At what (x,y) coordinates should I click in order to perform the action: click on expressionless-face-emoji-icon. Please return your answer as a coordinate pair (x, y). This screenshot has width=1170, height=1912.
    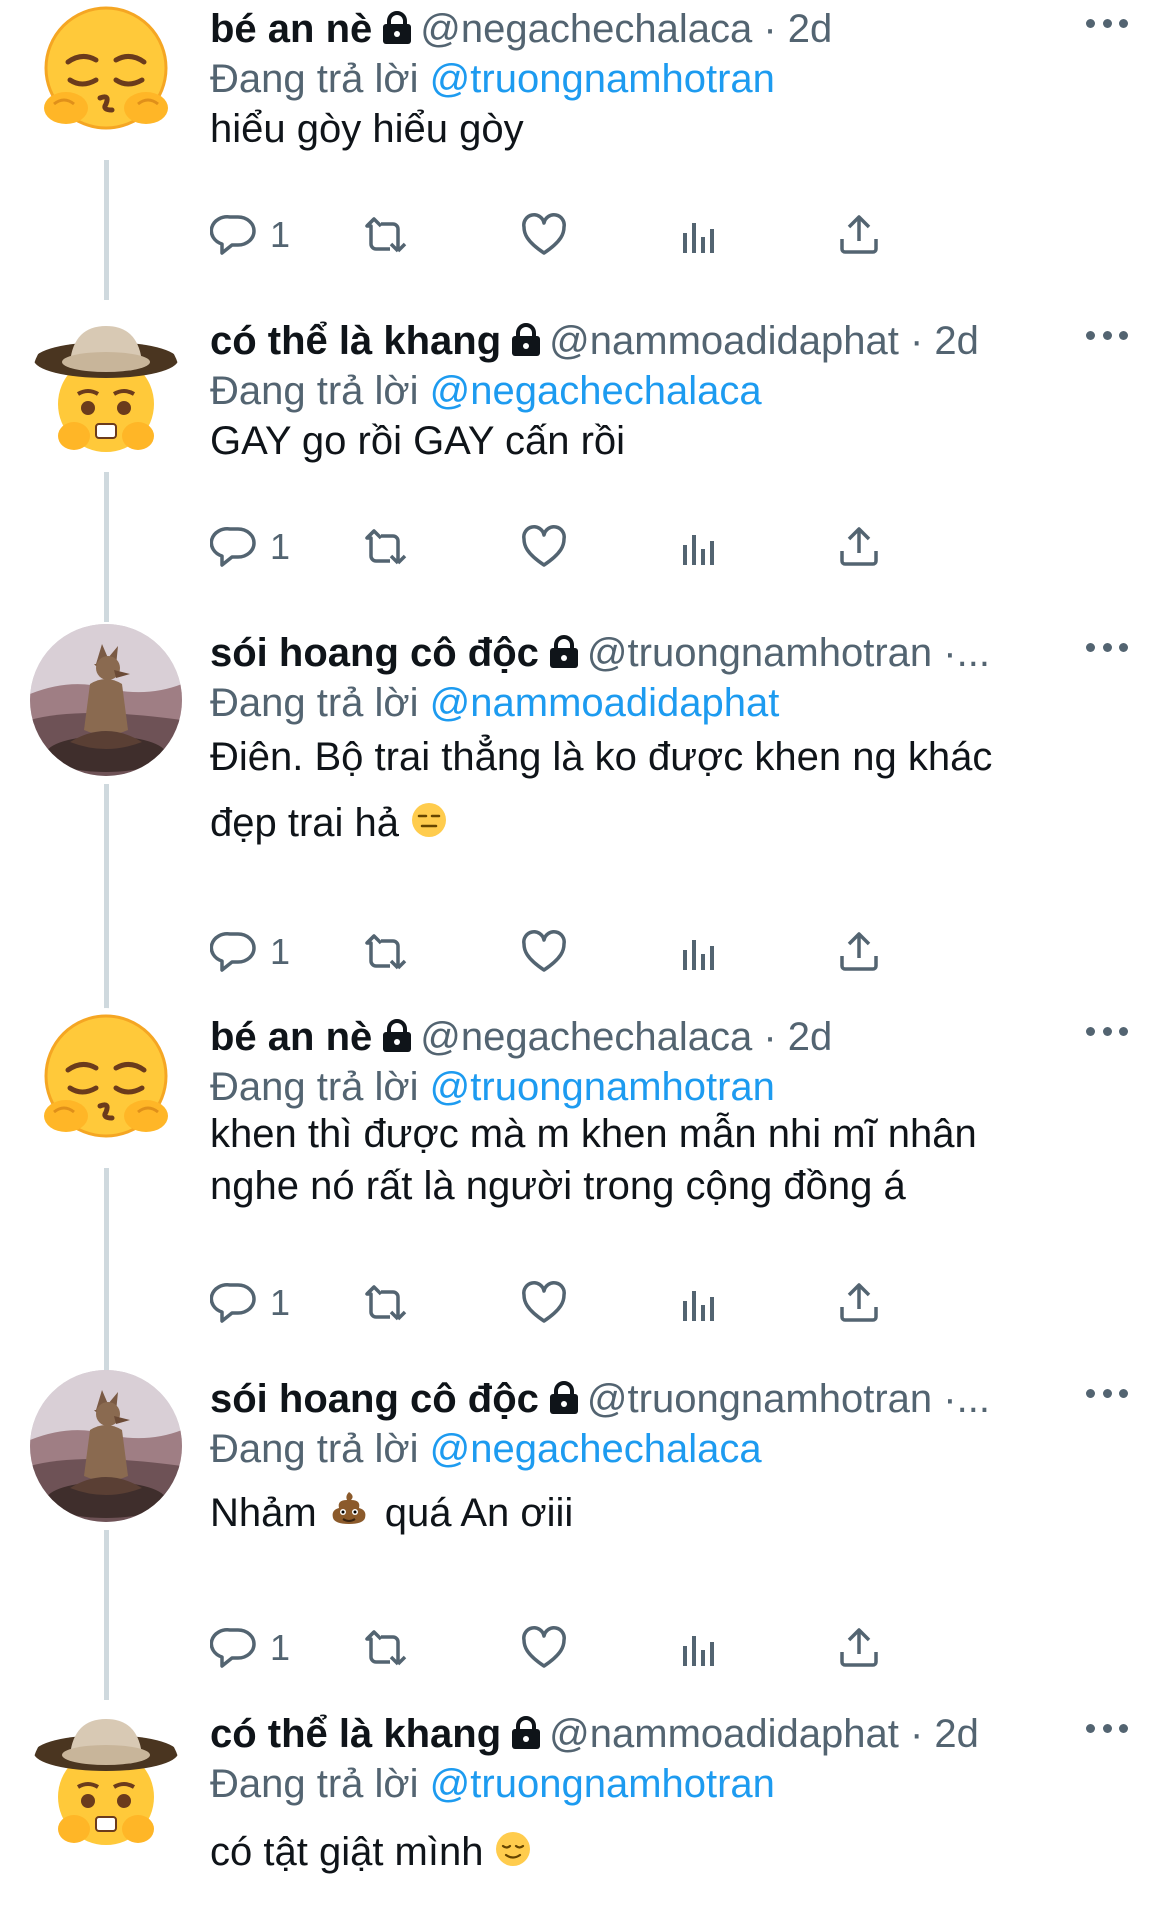
    Looking at the image, I should click on (429, 825).